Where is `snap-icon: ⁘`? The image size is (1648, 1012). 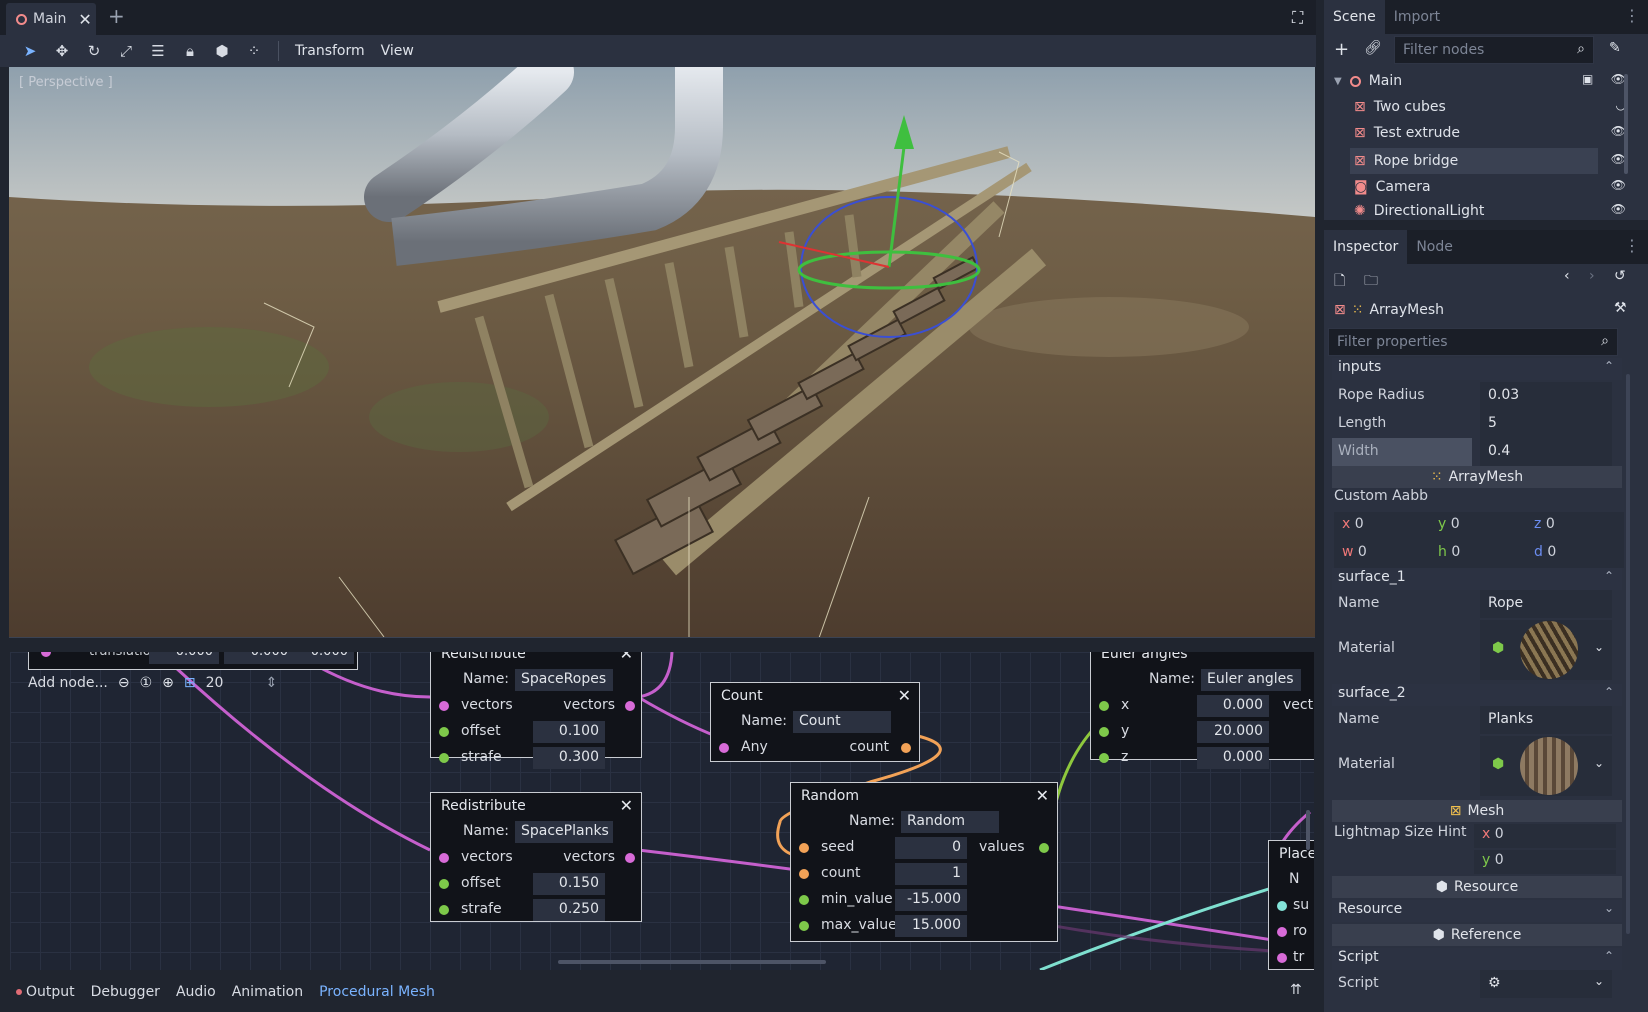 snap-icon: ⁘ is located at coordinates (254, 51).